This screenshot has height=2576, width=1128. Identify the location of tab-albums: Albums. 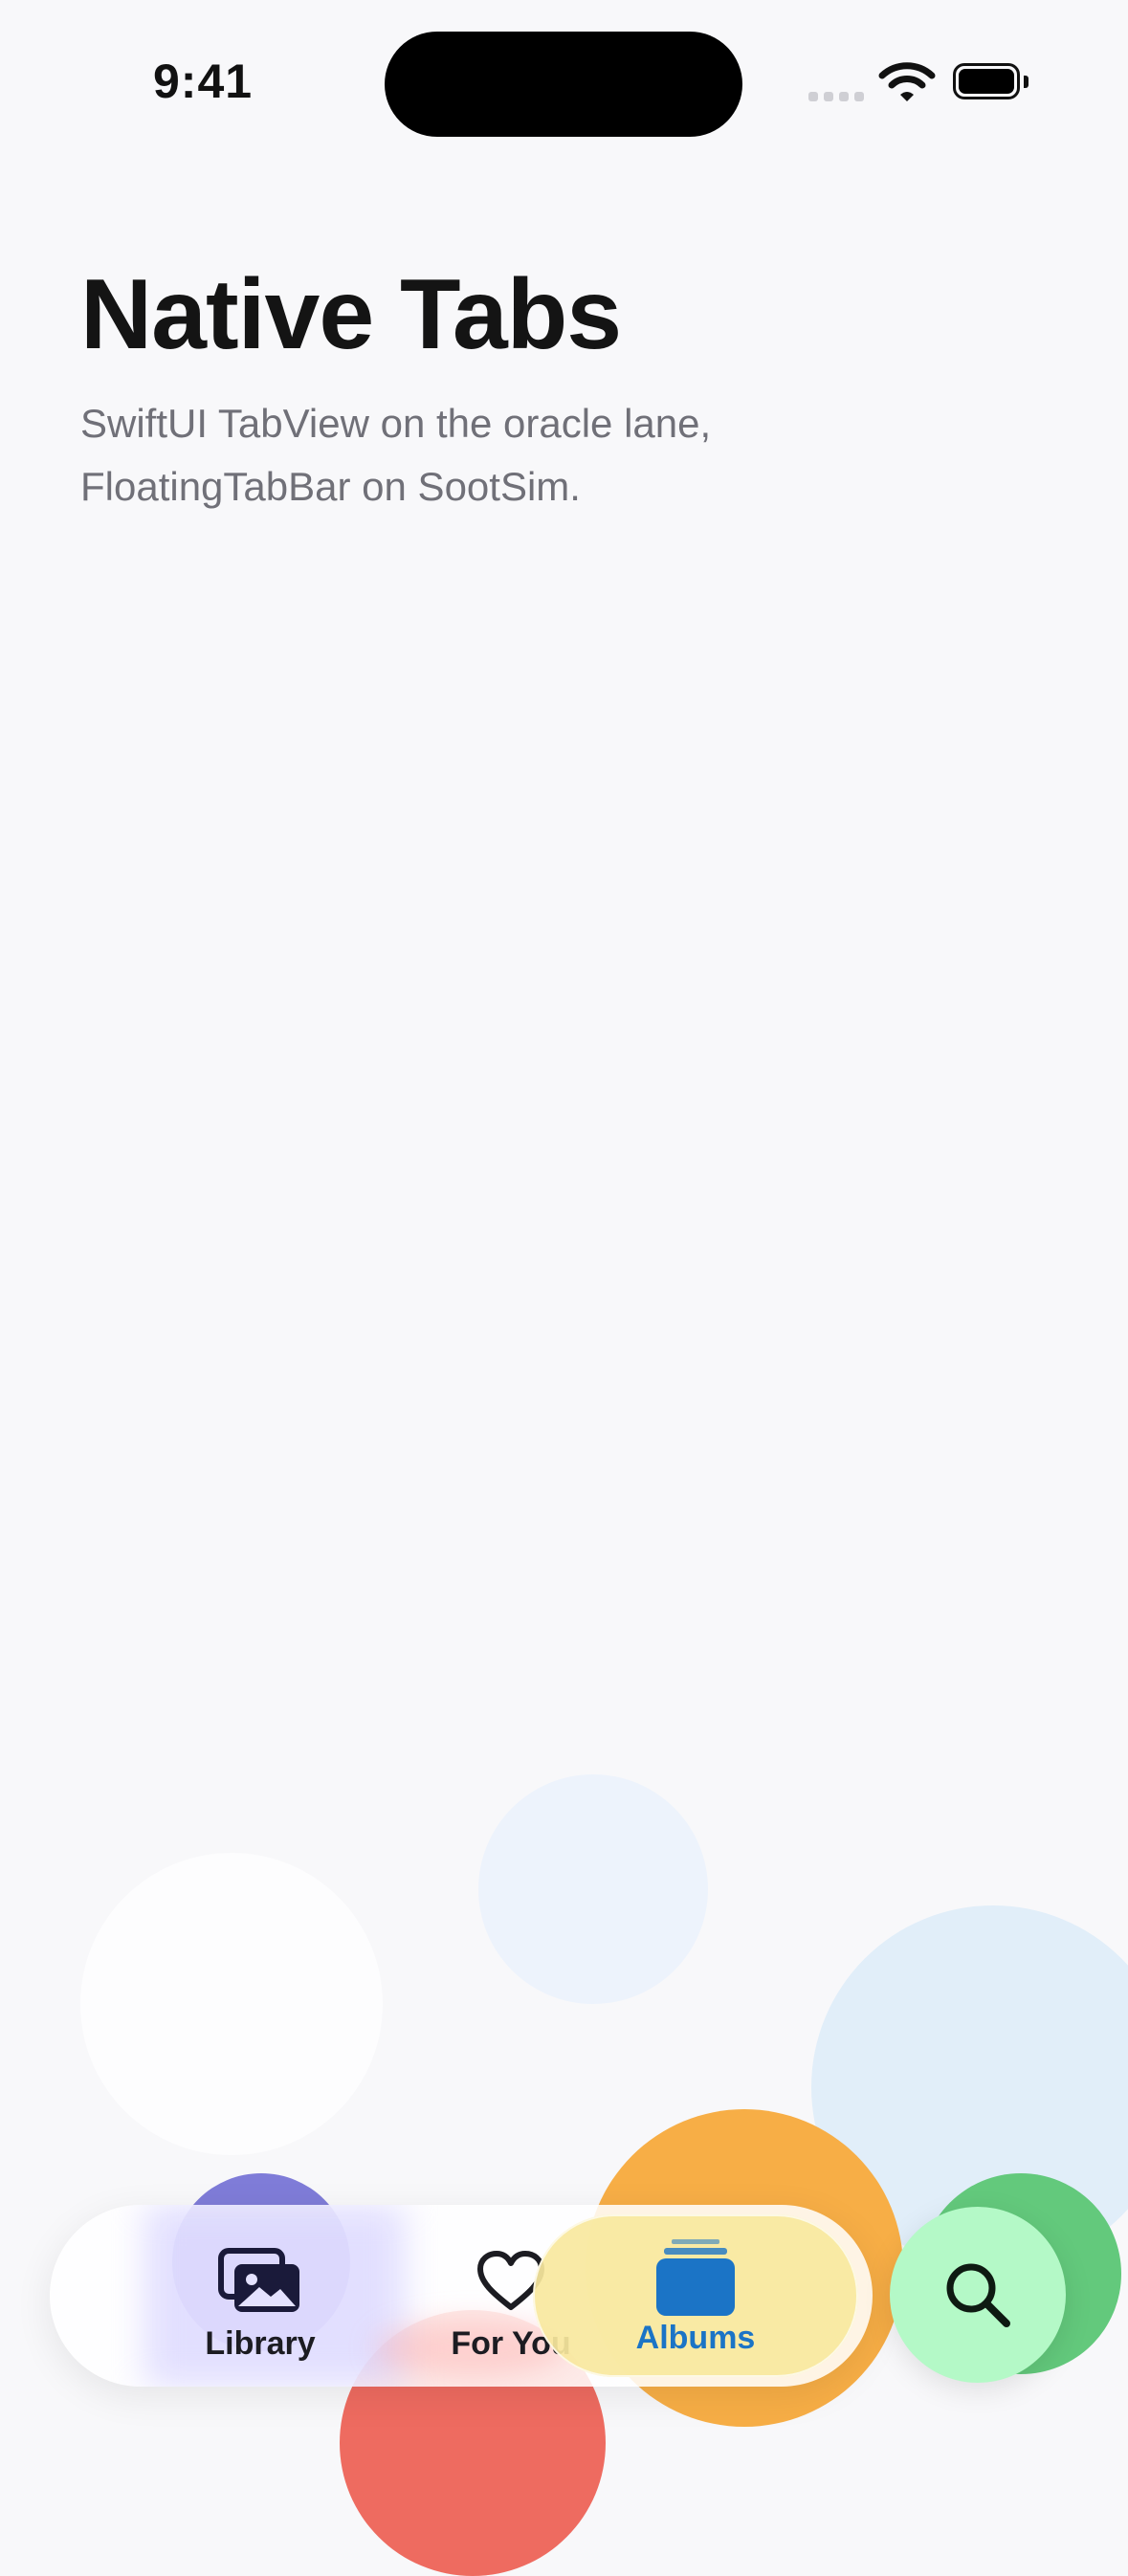
(695, 2295).